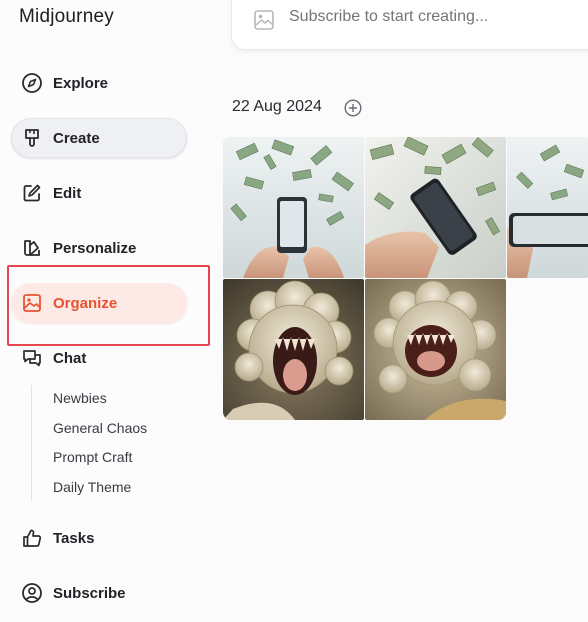 The image size is (588, 622). I want to click on sidebar-item-personalize: Personalize, so click(99, 248).